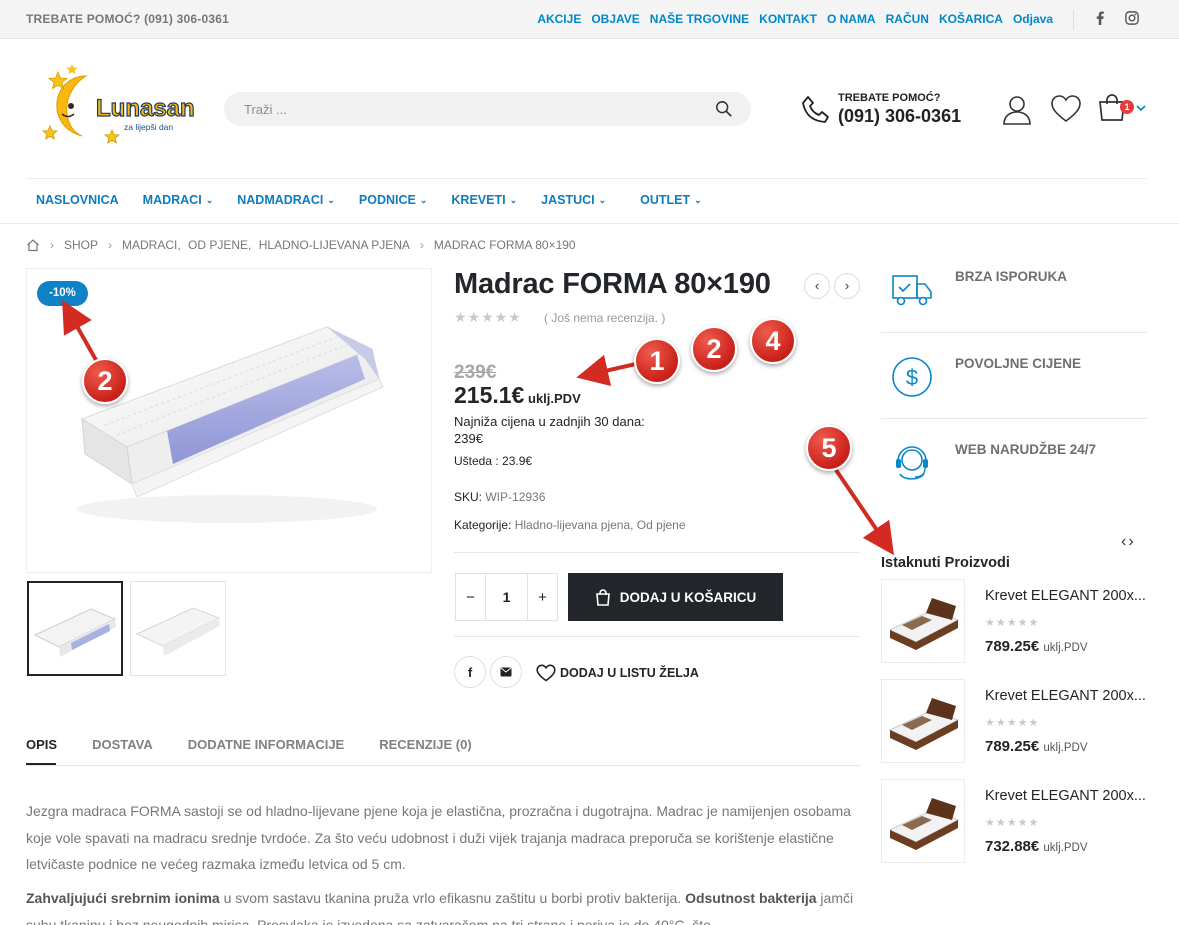  What do you see at coordinates (1036, 746) in the screenshot?
I see `featured-product-price: 789.25€ uklj.PDV` at bounding box center [1036, 746].